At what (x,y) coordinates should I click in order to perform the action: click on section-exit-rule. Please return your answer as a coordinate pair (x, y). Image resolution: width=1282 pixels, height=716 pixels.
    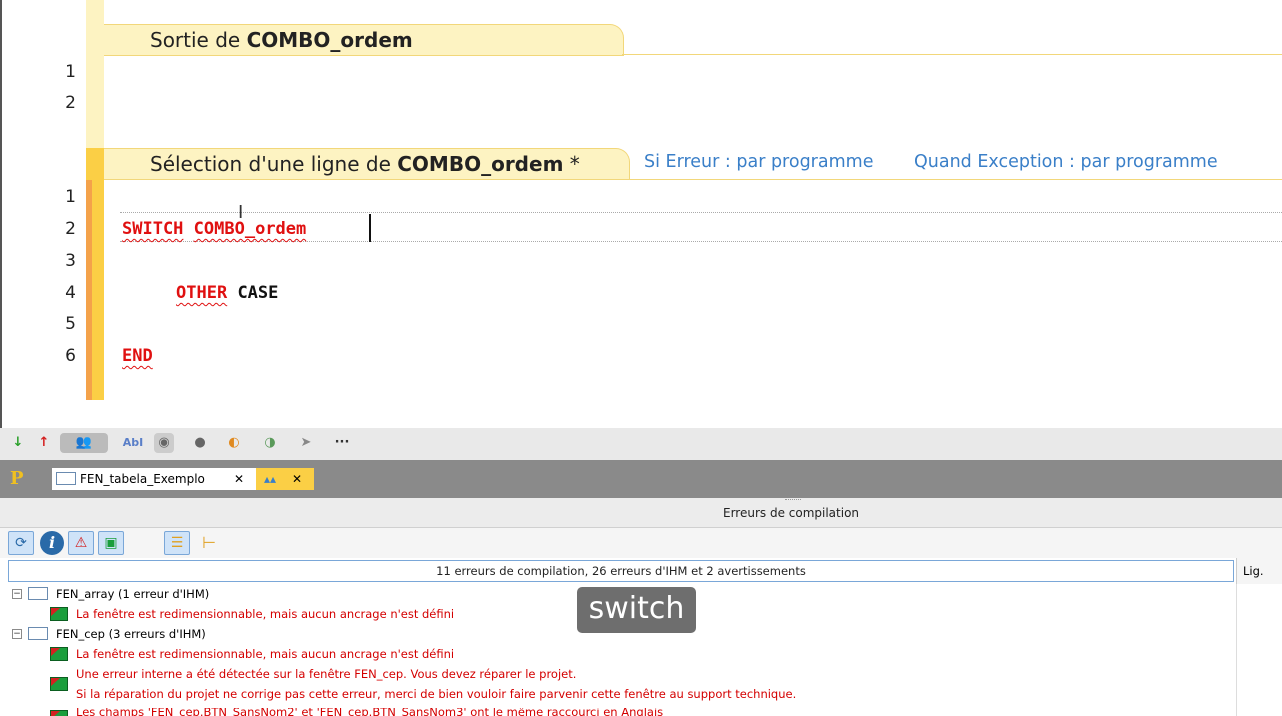
    Looking at the image, I should click on (952, 54).